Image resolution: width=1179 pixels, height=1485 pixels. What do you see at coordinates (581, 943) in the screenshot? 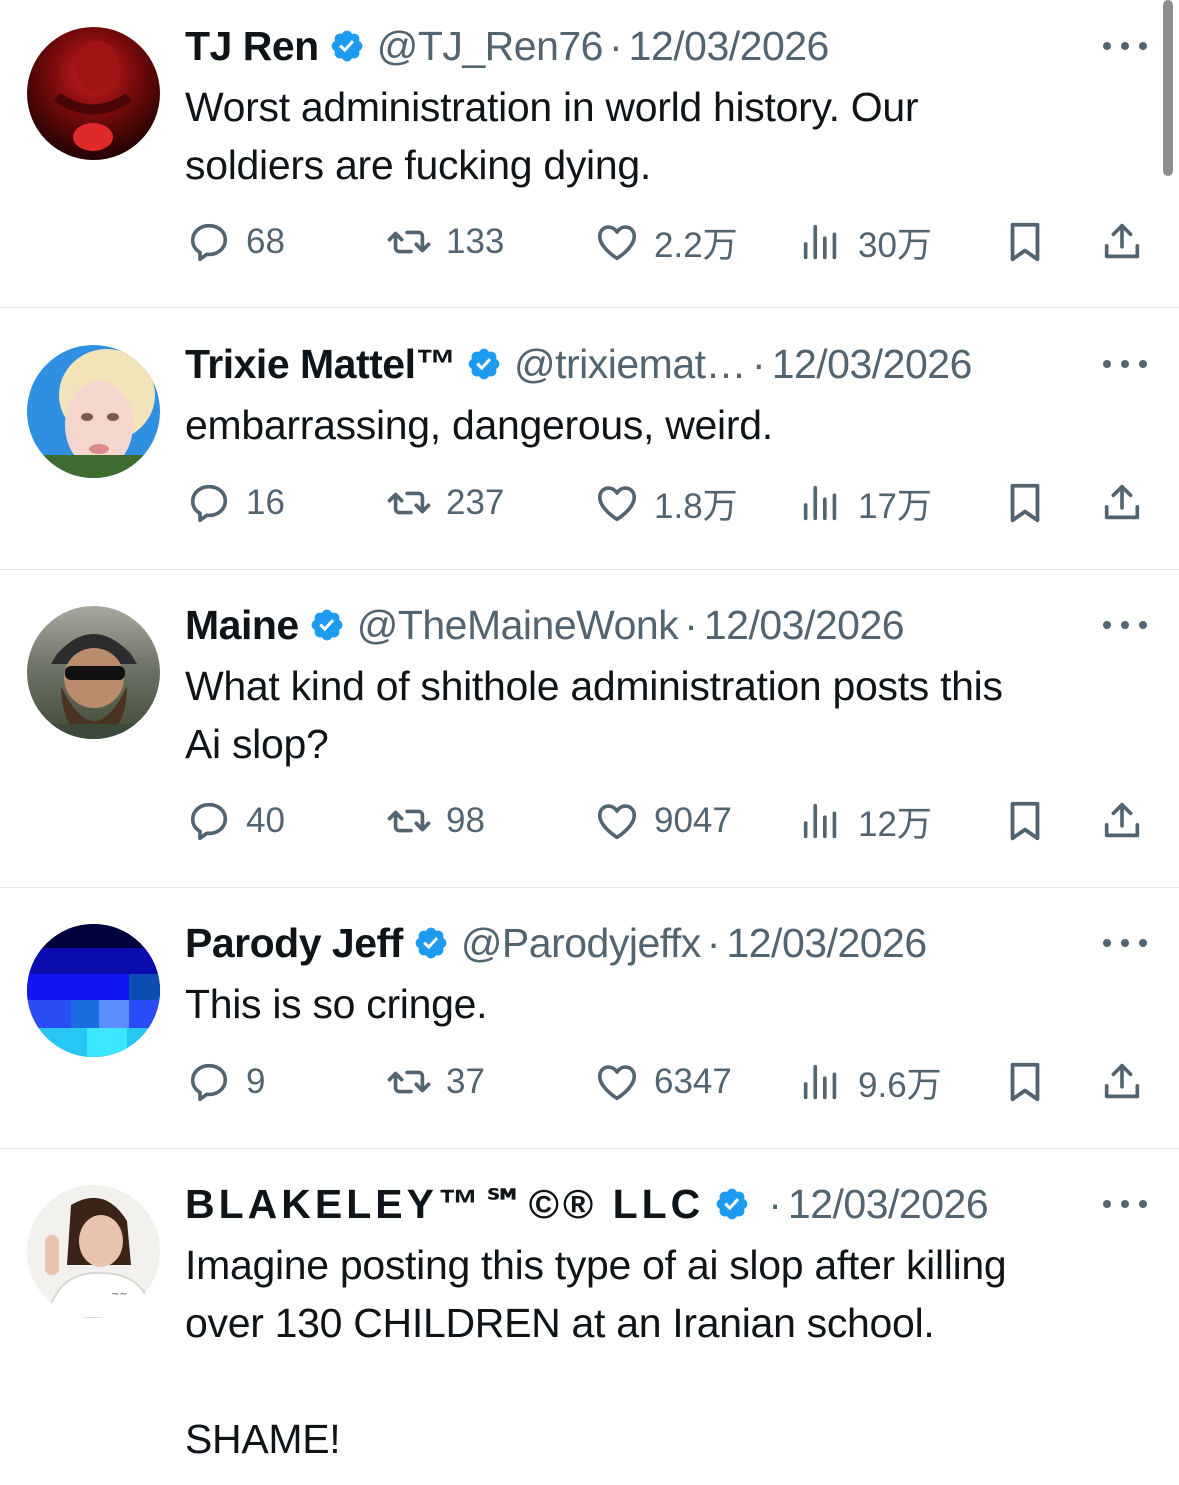
I see `author-handle: @Parodyjeffx` at bounding box center [581, 943].